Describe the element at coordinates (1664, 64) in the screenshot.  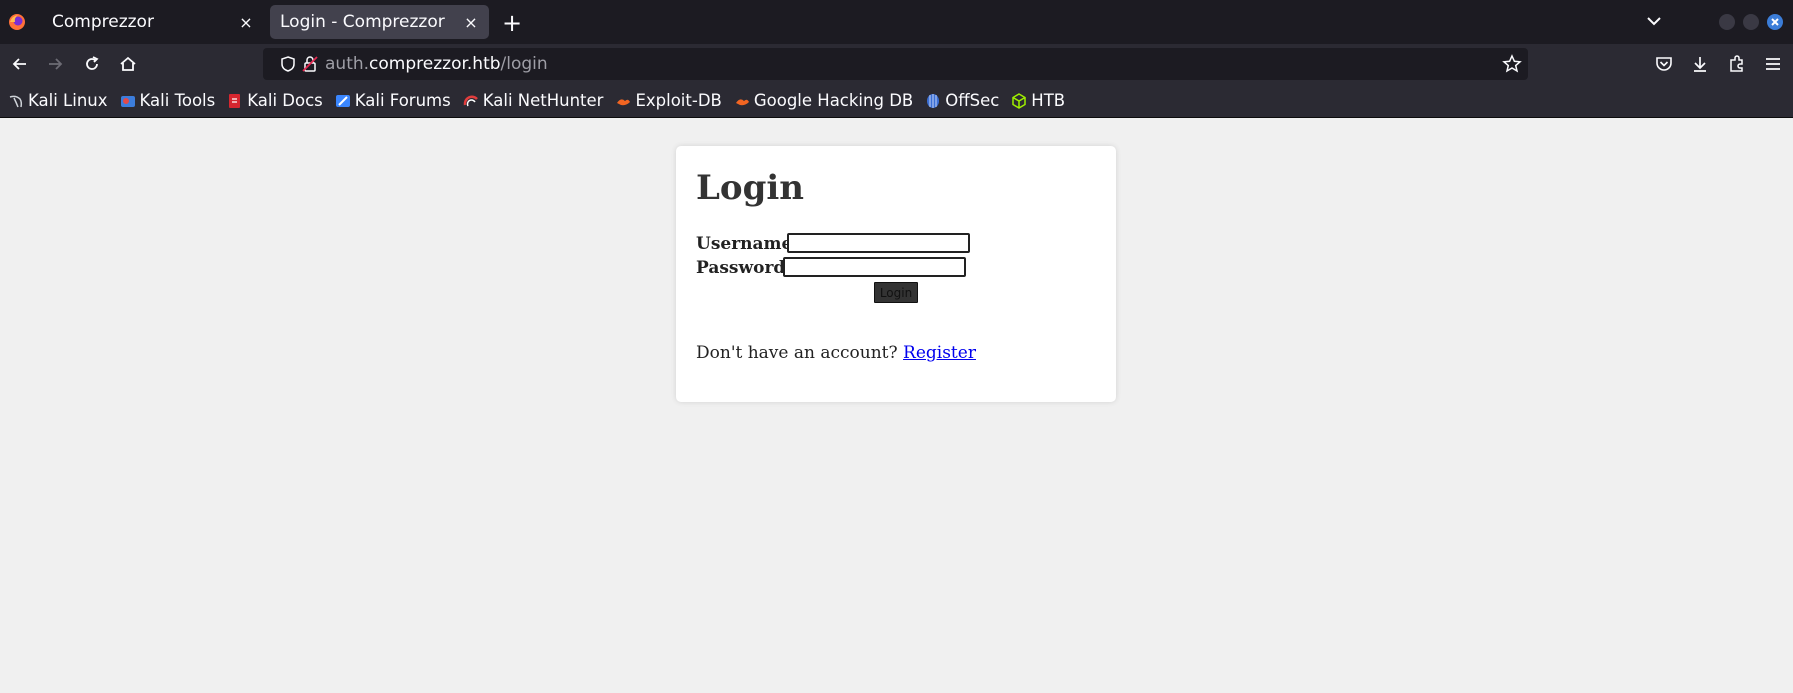
I see `pocket-icon` at that location.